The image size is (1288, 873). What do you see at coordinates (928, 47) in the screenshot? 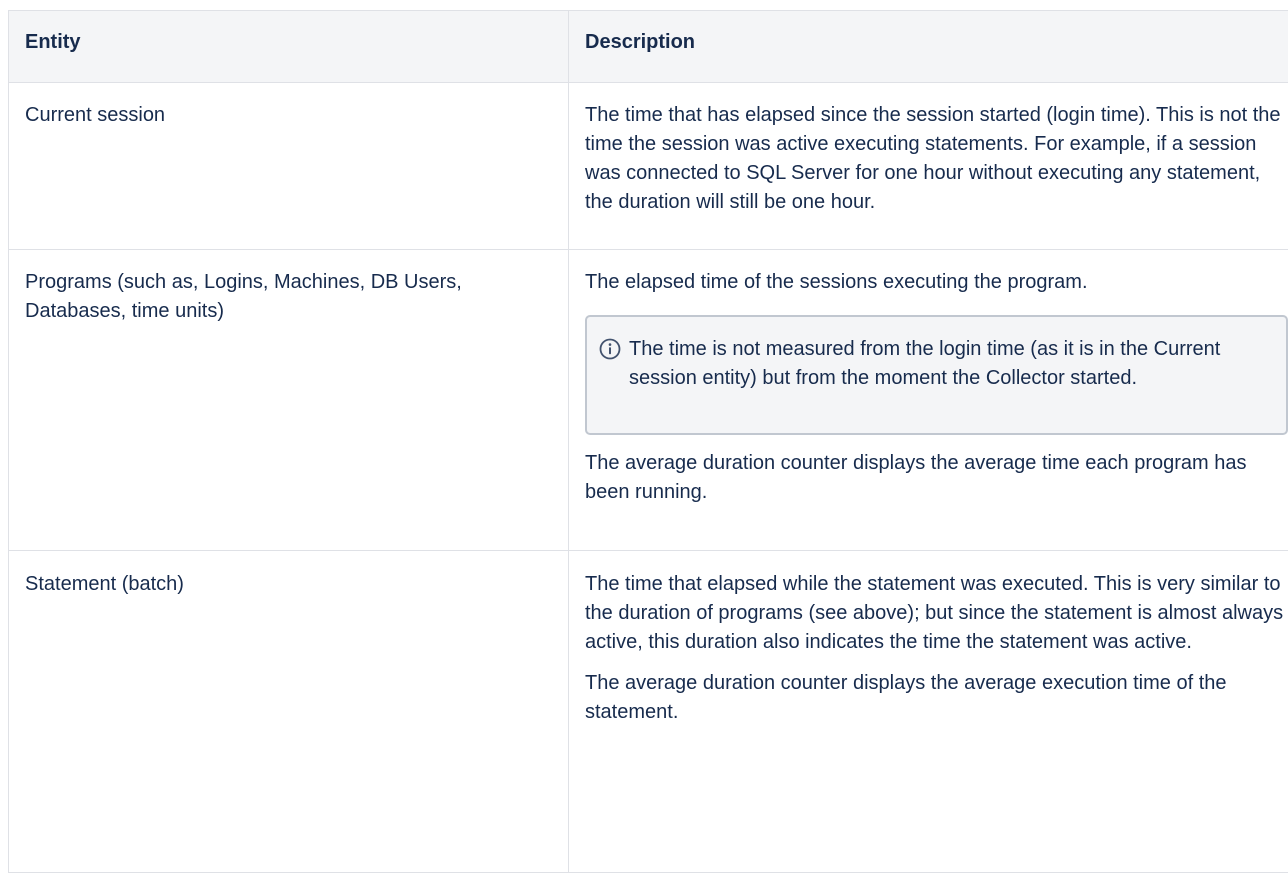
I see `header-description: Description` at bounding box center [928, 47].